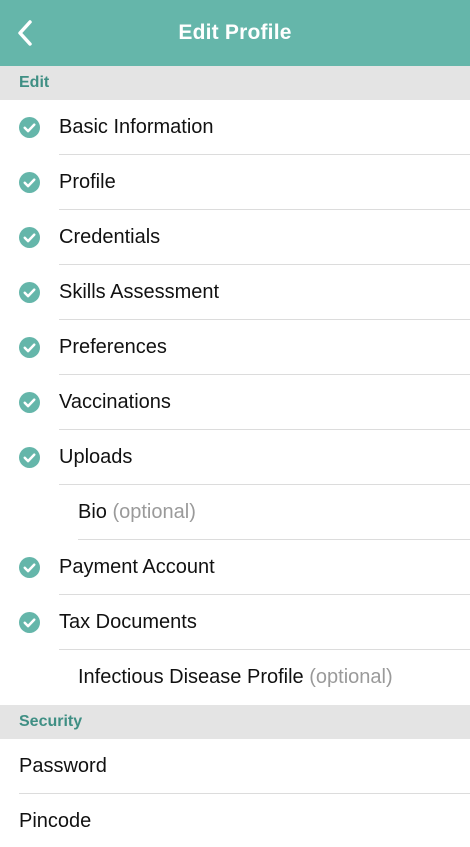 This screenshot has width=470, height=847. Describe the element at coordinates (235, 237) in the screenshot. I see `row-credentials: Credentials` at that location.